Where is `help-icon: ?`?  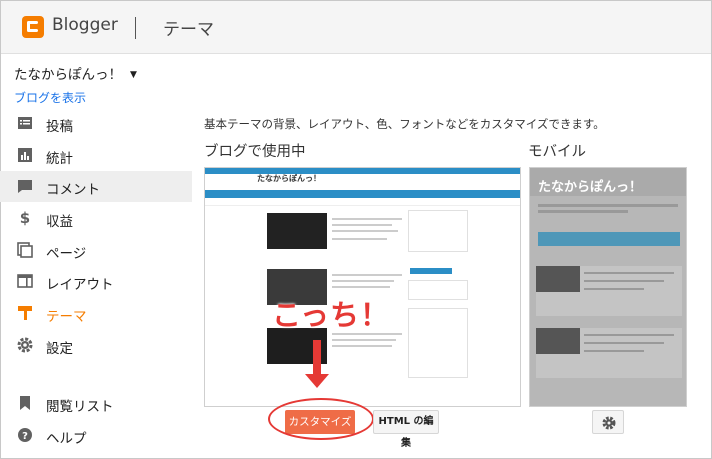 help-icon: ? is located at coordinates (25, 435).